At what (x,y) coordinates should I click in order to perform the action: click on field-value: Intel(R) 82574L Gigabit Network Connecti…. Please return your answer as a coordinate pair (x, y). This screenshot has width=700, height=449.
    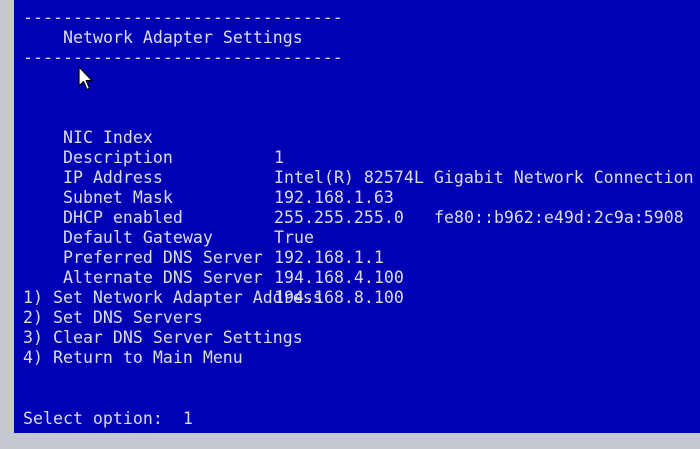
    Looking at the image, I should click on (484, 177).